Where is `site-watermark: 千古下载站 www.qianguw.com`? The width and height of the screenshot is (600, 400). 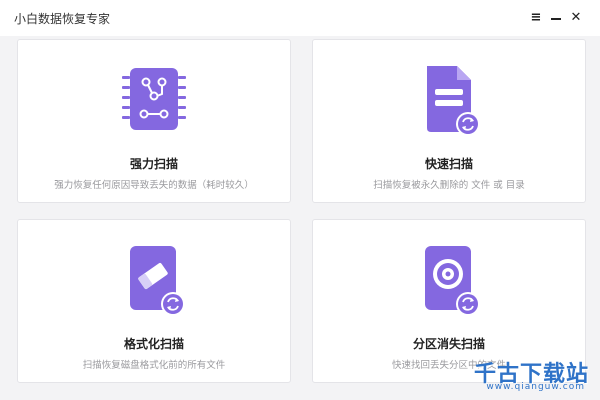 site-watermark: 千古下载站 www.qianguw.com is located at coordinates (533, 376).